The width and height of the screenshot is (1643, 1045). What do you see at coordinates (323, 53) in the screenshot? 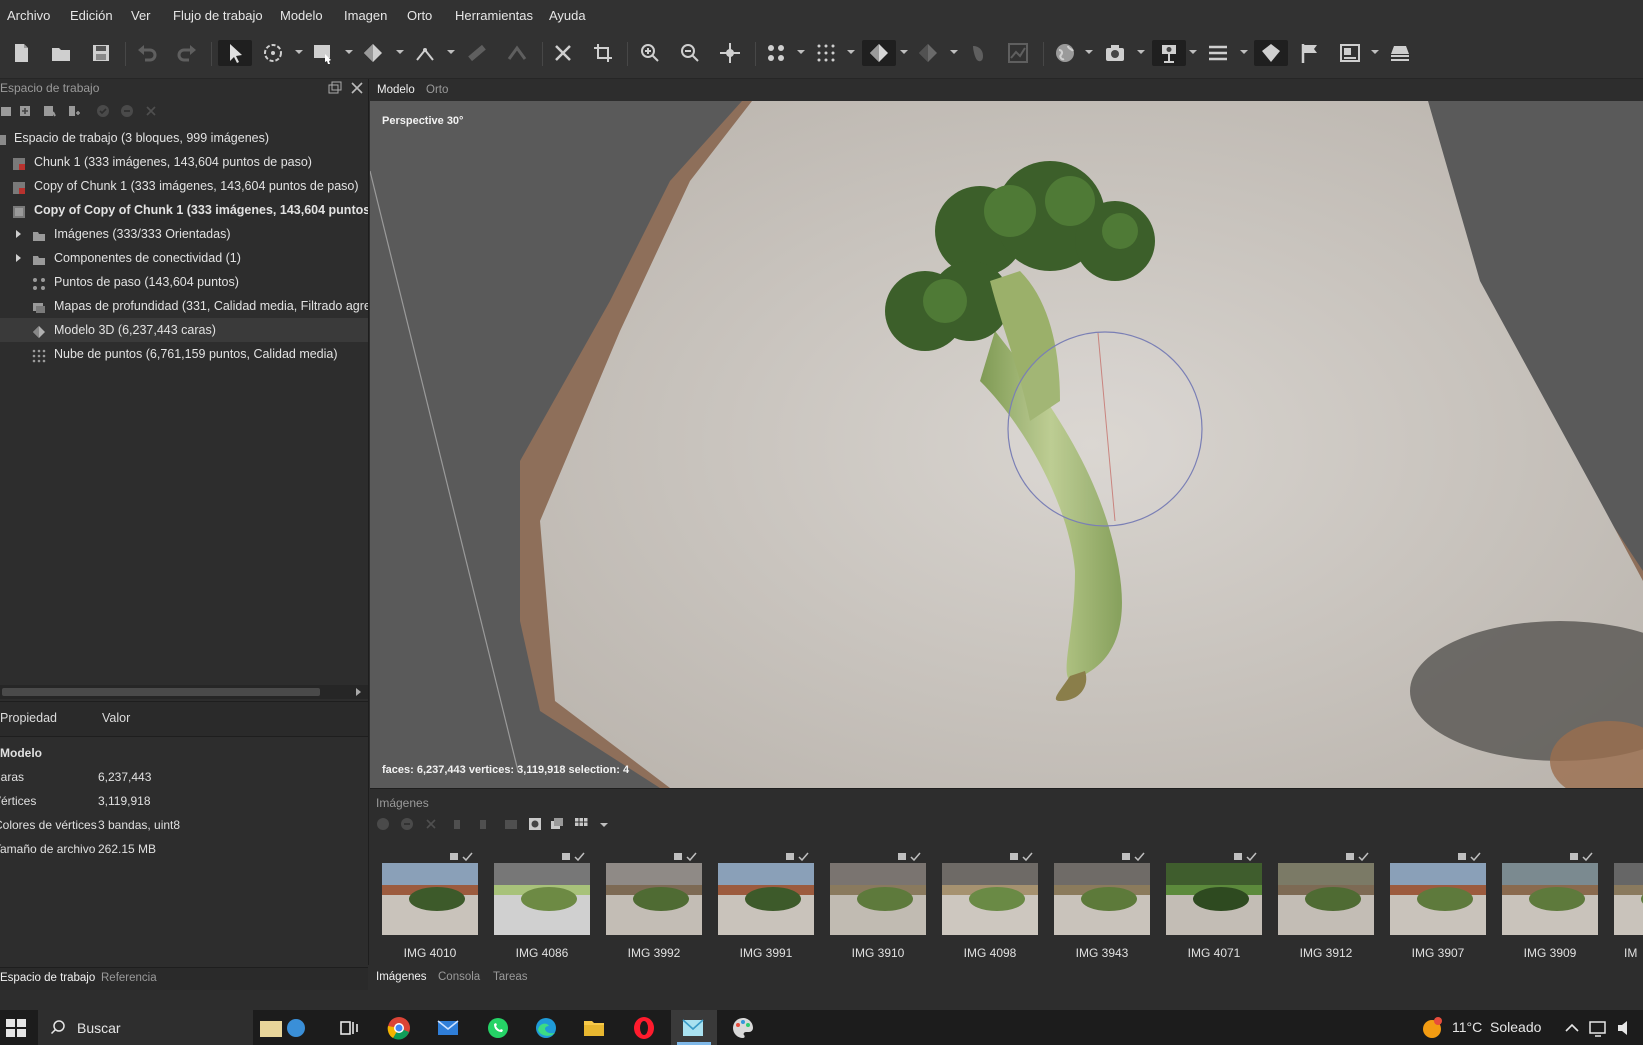
I see `rectangle-select-icon` at bounding box center [323, 53].